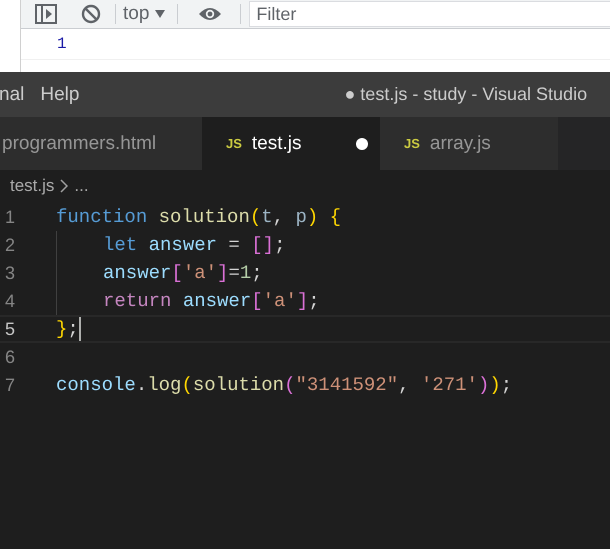 The width and height of the screenshot is (610, 549). What do you see at coordinates (10, 357) in the screenshot?
I see `line-number: 6` at bounding box center [10, 357].